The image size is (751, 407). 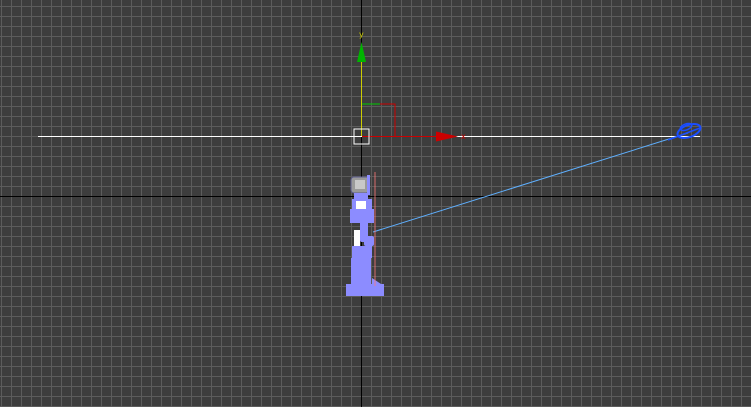 I want to click on gizmo-x-arrow-icon, so click(x=447, y=136).